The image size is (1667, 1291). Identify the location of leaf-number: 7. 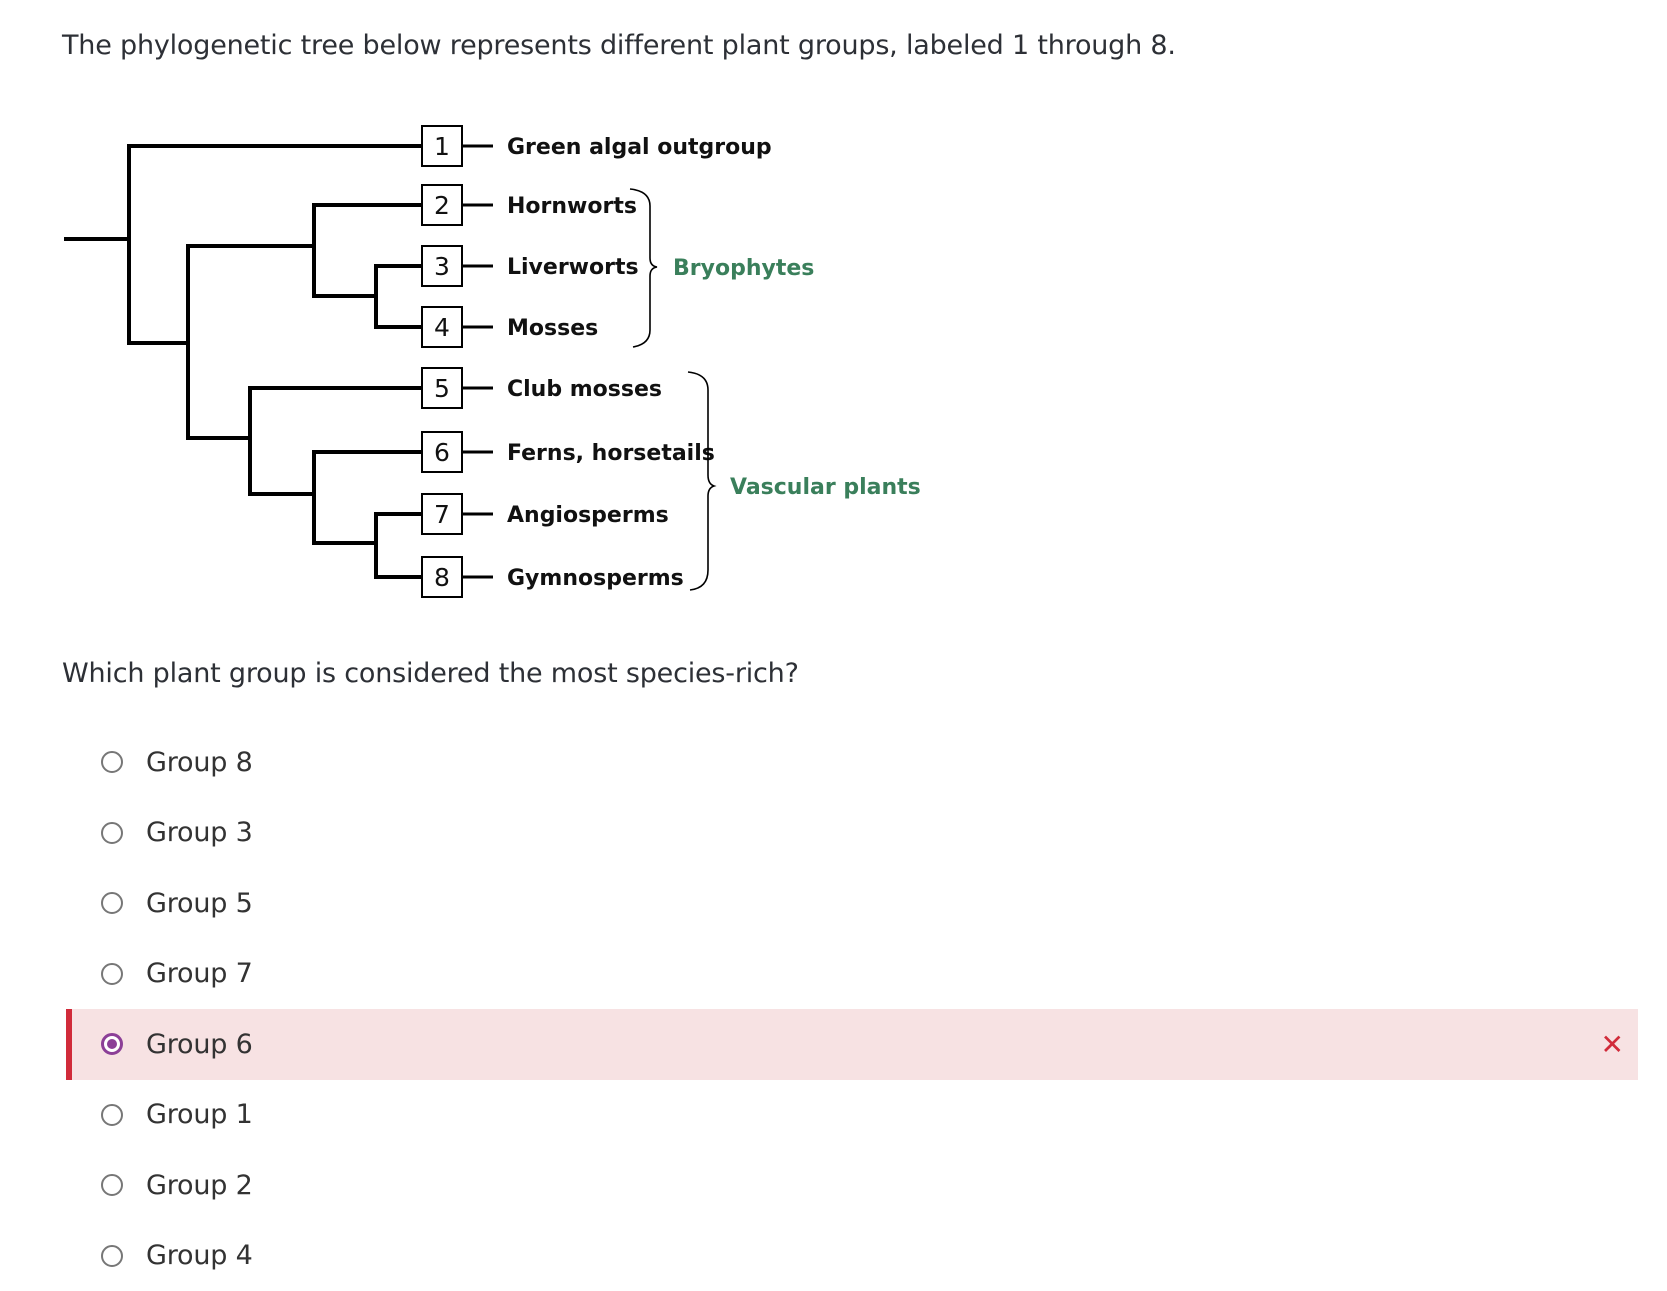
(442, 514).